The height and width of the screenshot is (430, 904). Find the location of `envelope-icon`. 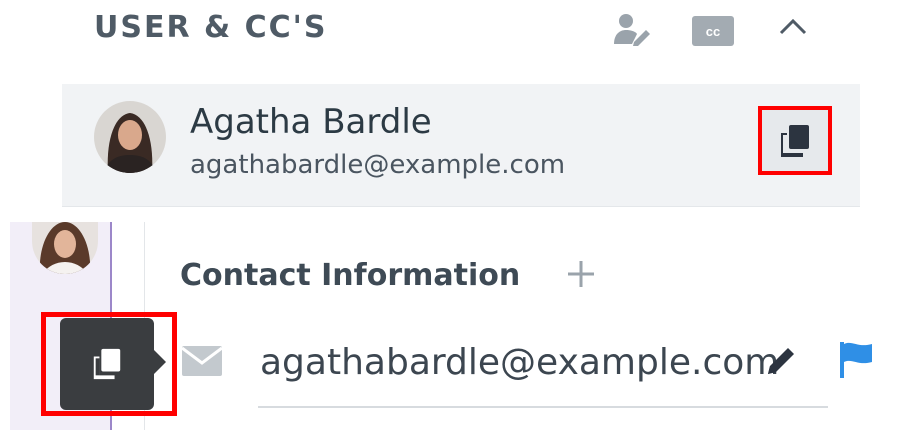

envelope-icon is located at coordinates (202, 363).